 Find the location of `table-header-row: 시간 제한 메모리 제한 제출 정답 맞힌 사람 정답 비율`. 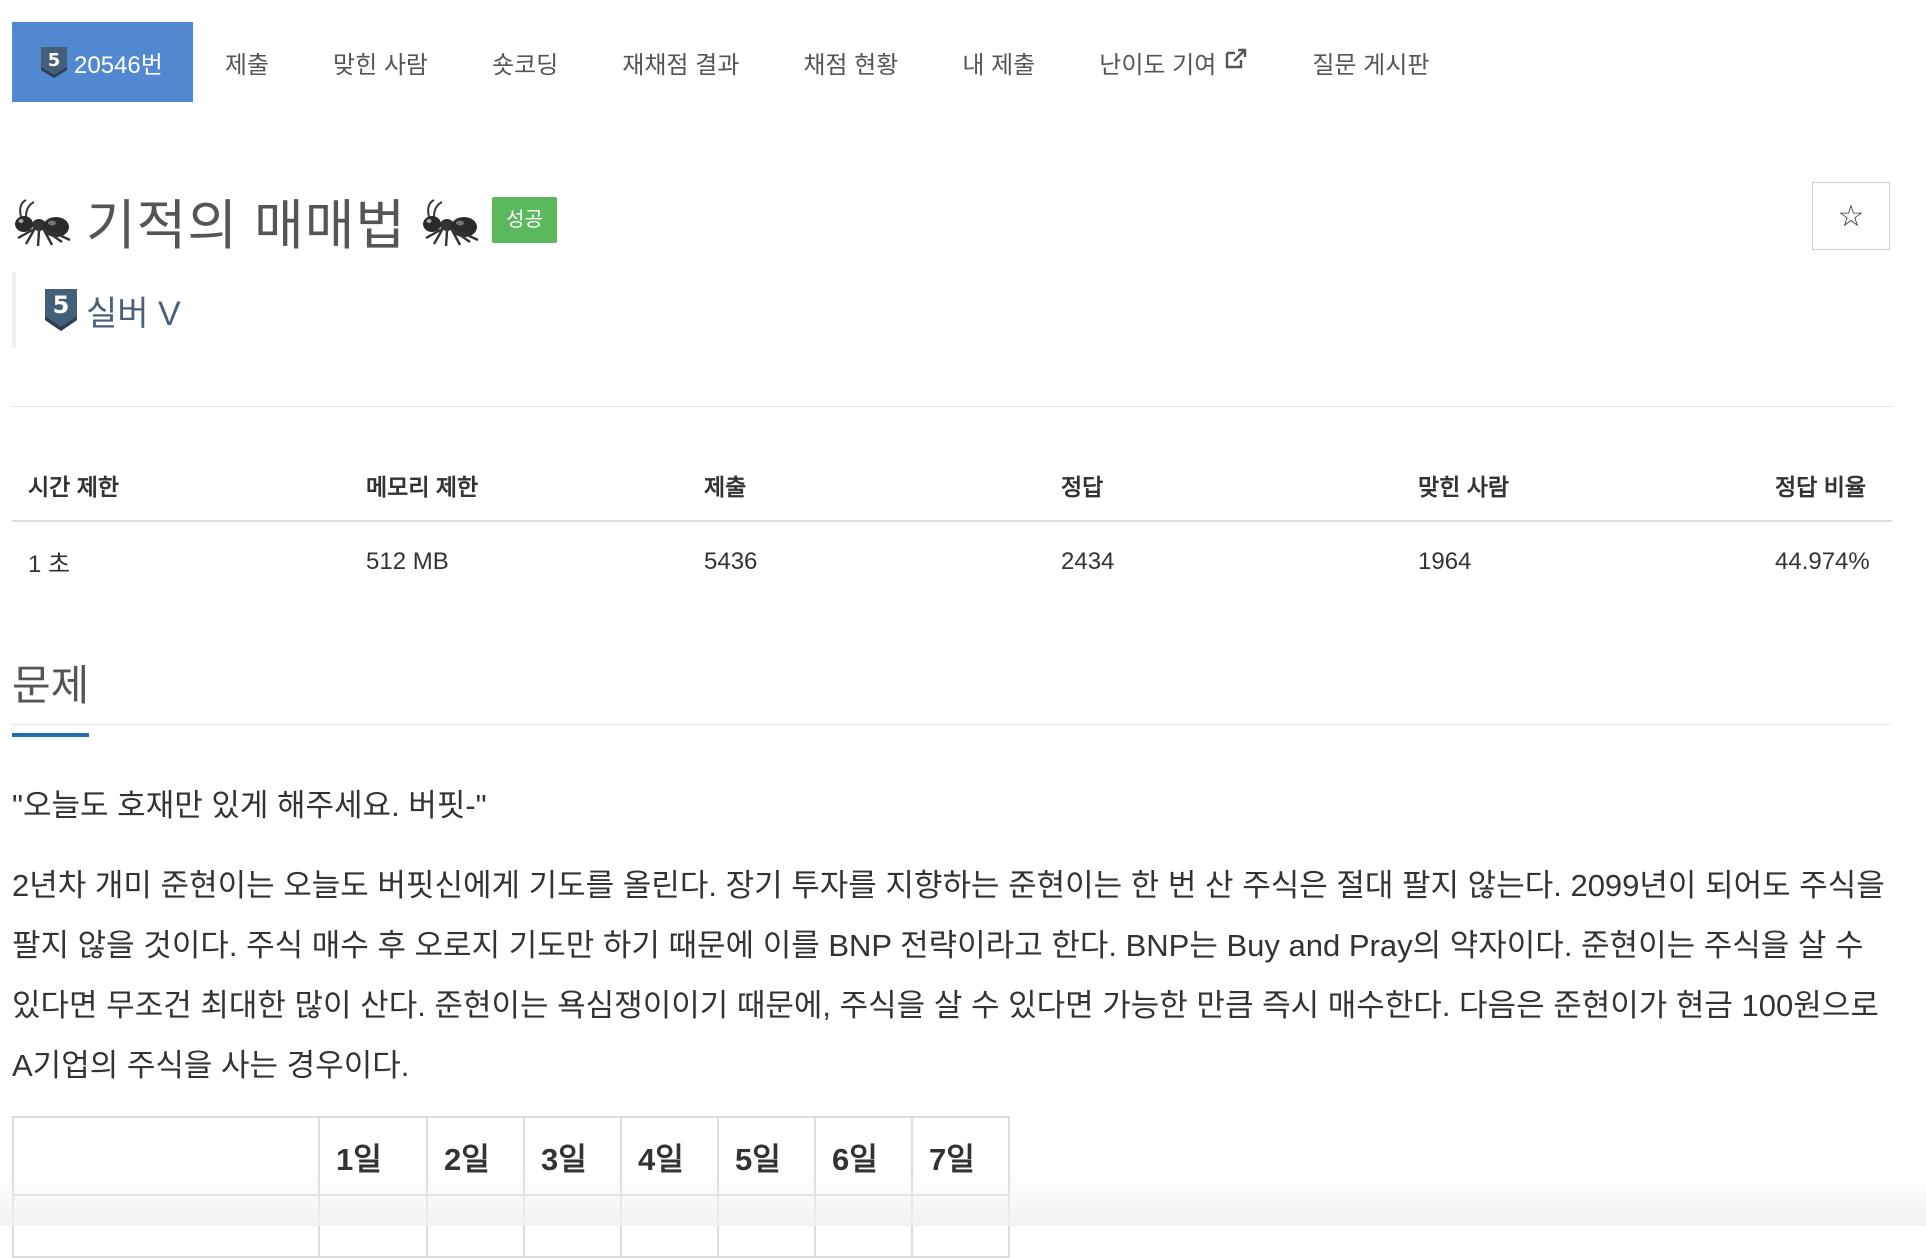

table-header-row: 시간 제한 메모리 제한 제출 정답 맞힌 사람 정답 비율 is located at coordinates (952, 489).